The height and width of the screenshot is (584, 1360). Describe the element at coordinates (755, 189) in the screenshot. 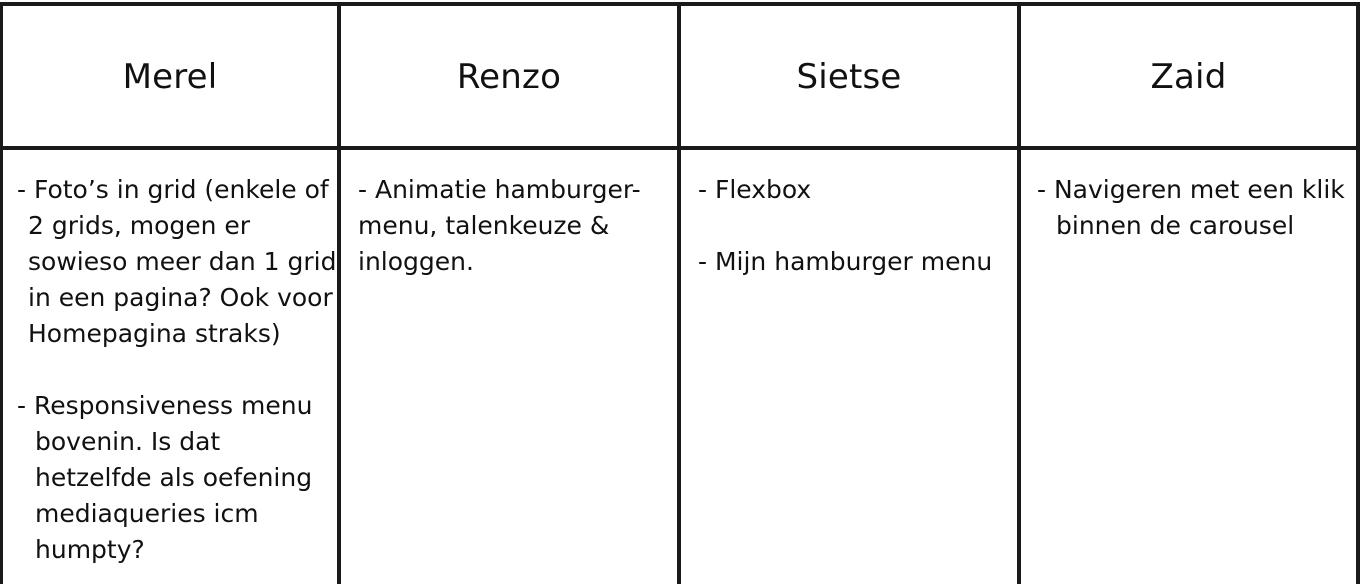

I see `sietse-note-1-line-1: - Flexbox` at that location.